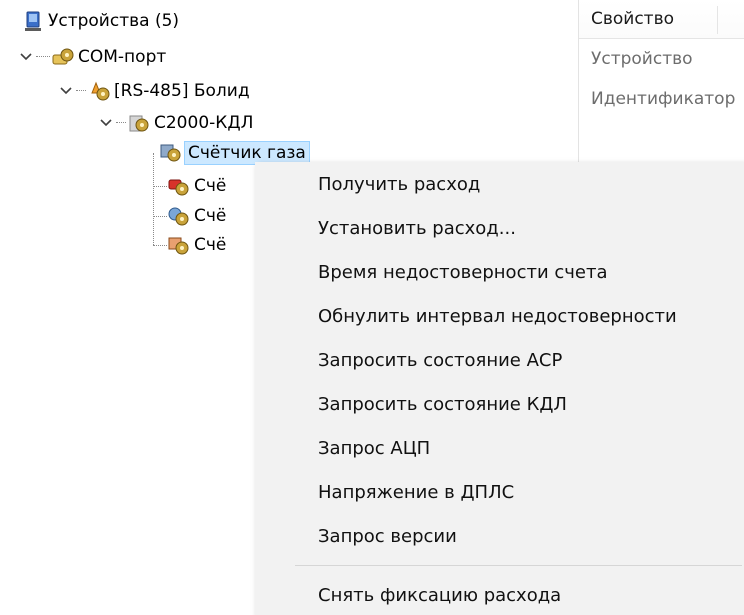 This screenshot has width=744, height=615. I want to click on menu-item-label: Обнулить интервал недостоверности, so click(497, 316).